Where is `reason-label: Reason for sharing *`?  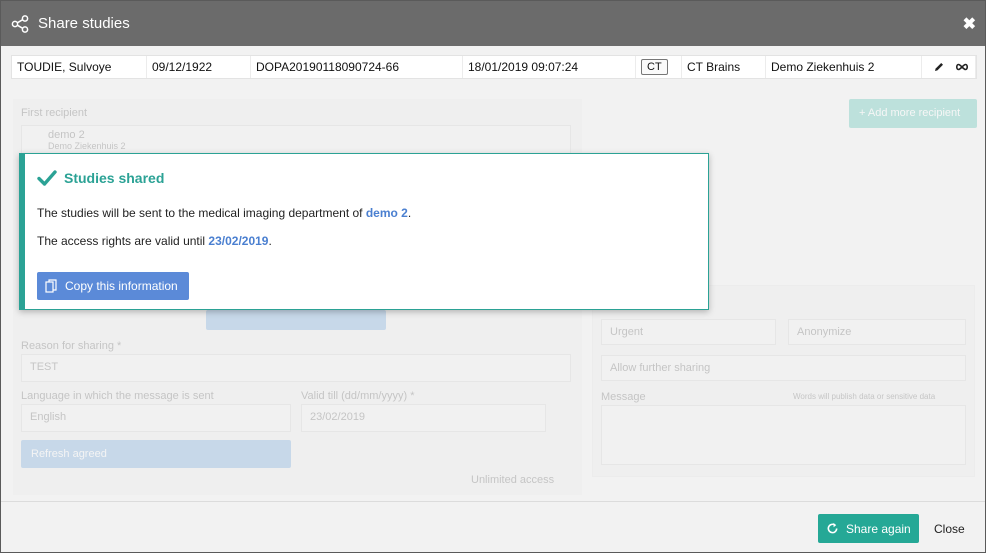 reason-label: Reason for sharing * is located at coordinates (71, 346).